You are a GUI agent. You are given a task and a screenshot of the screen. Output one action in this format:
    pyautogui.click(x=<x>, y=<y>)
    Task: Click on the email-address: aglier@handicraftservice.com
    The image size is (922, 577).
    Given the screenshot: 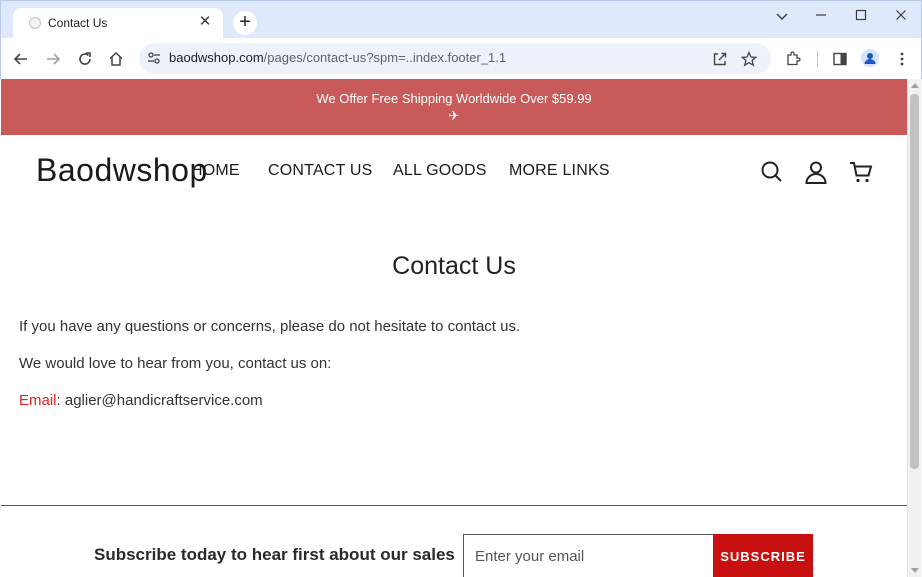 What is the action you would take?
    pyautogui.click(x=164, y=400)
    